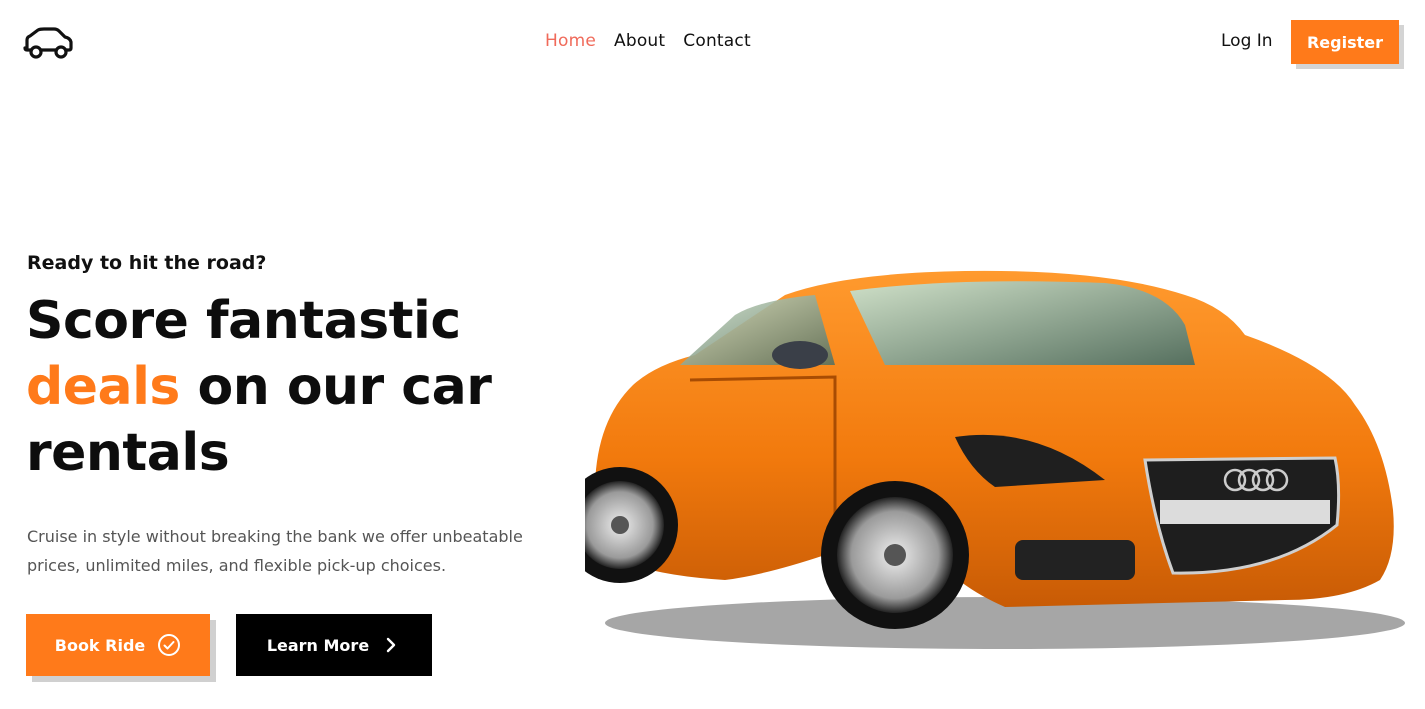 This screenshot has width=1425, height=709. I want to click on headline-accent: deals, so click(103, 387).